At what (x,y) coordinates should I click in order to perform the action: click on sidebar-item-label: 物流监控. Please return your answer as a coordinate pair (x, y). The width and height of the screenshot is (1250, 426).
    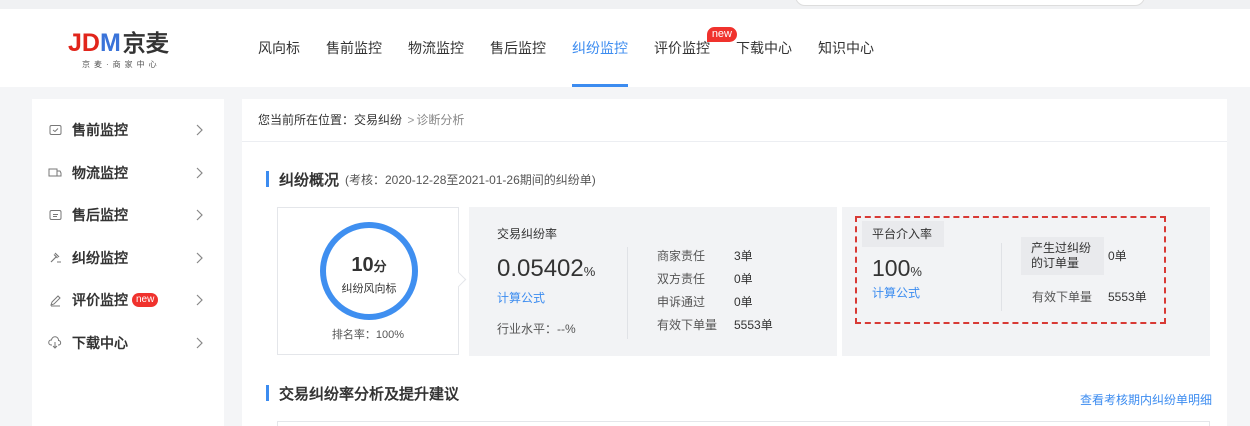
    Looking at the image, I should click on (100, 172).